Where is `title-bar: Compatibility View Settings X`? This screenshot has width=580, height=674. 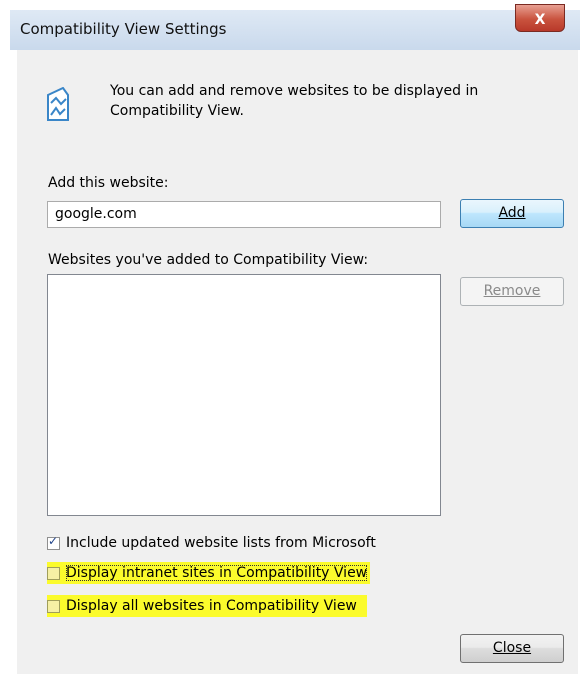 title-bar: Compatibility View Settings X is located at coordinates (295, 27).